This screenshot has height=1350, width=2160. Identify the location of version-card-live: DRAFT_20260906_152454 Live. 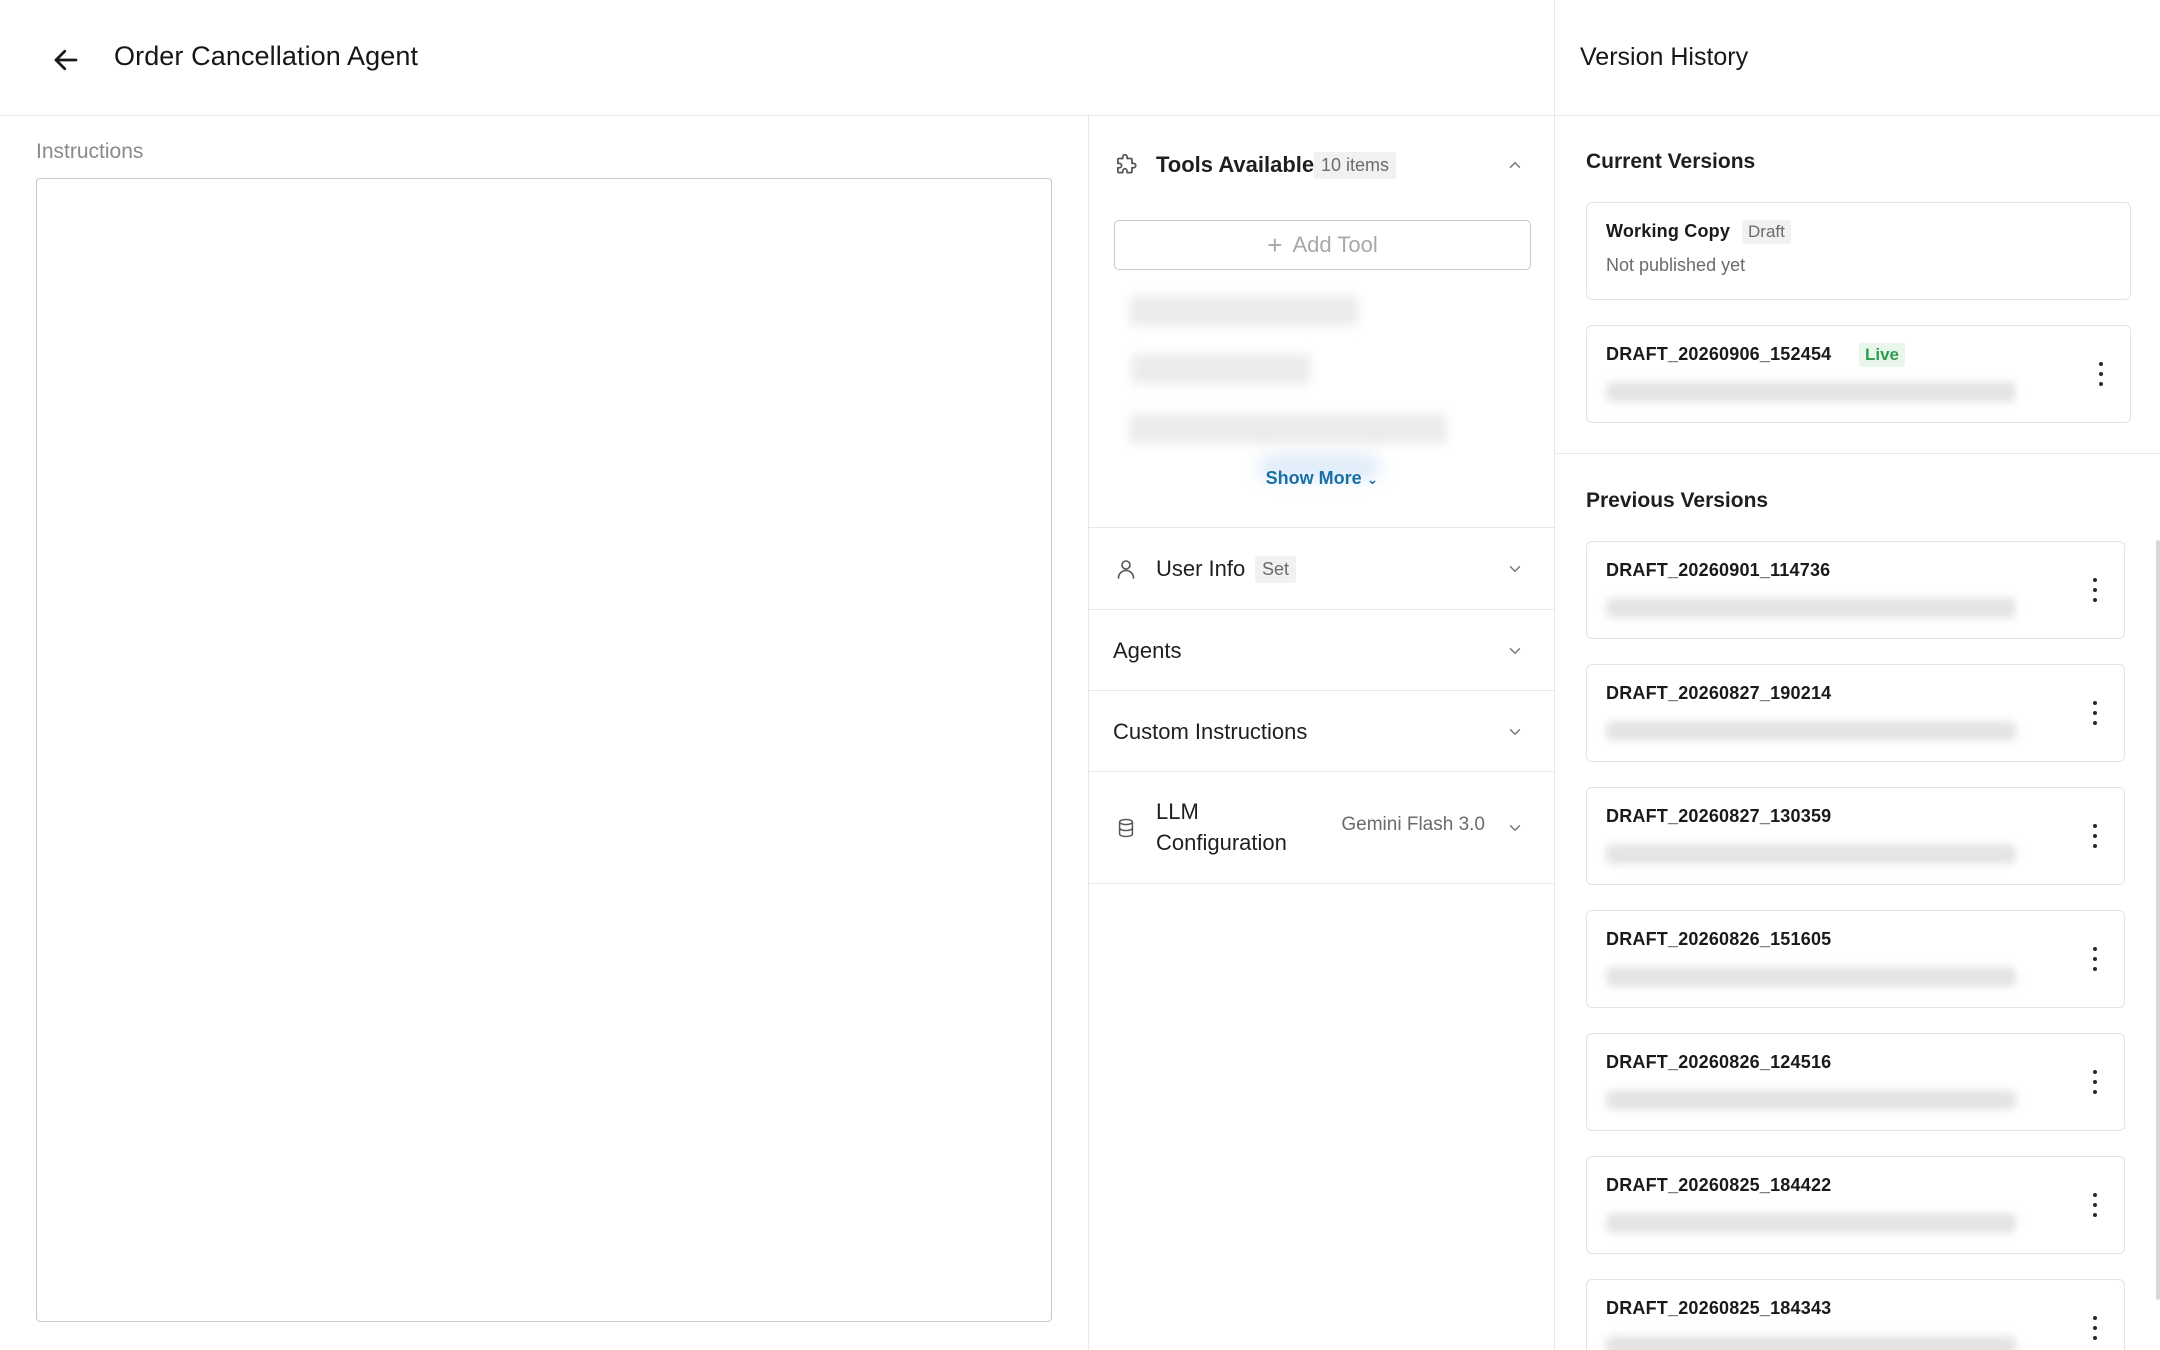
(1858, 374).